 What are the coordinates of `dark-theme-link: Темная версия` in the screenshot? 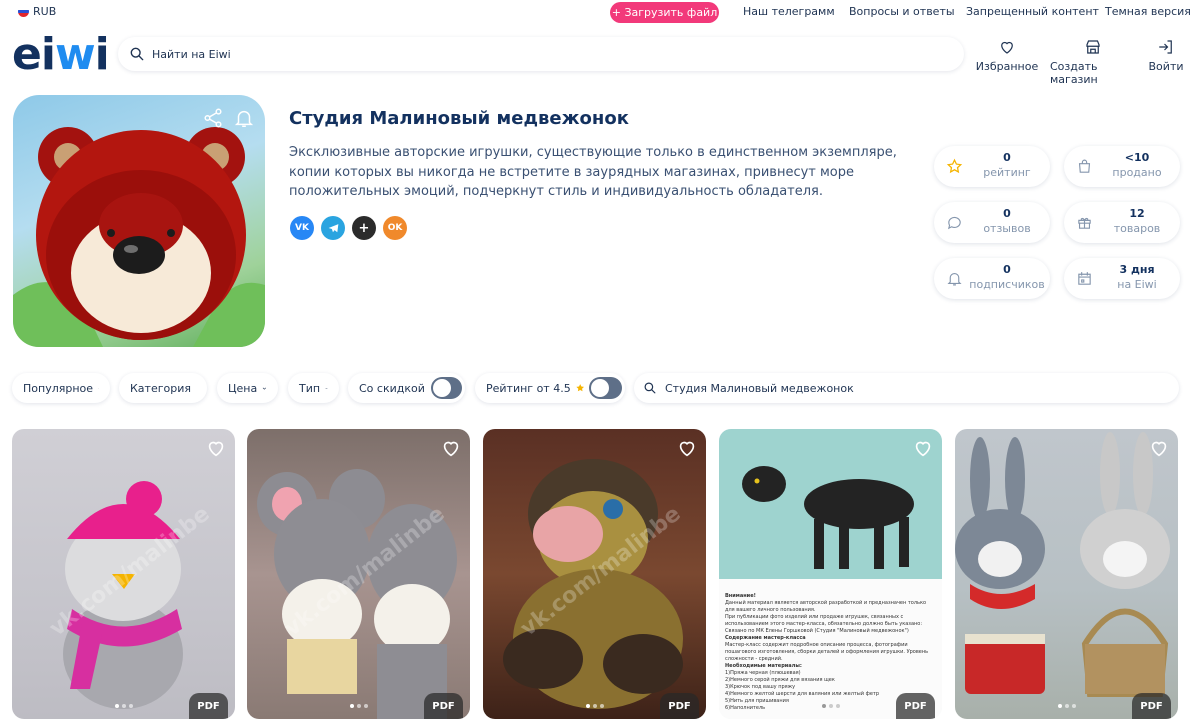 It's located at (1148, 11).